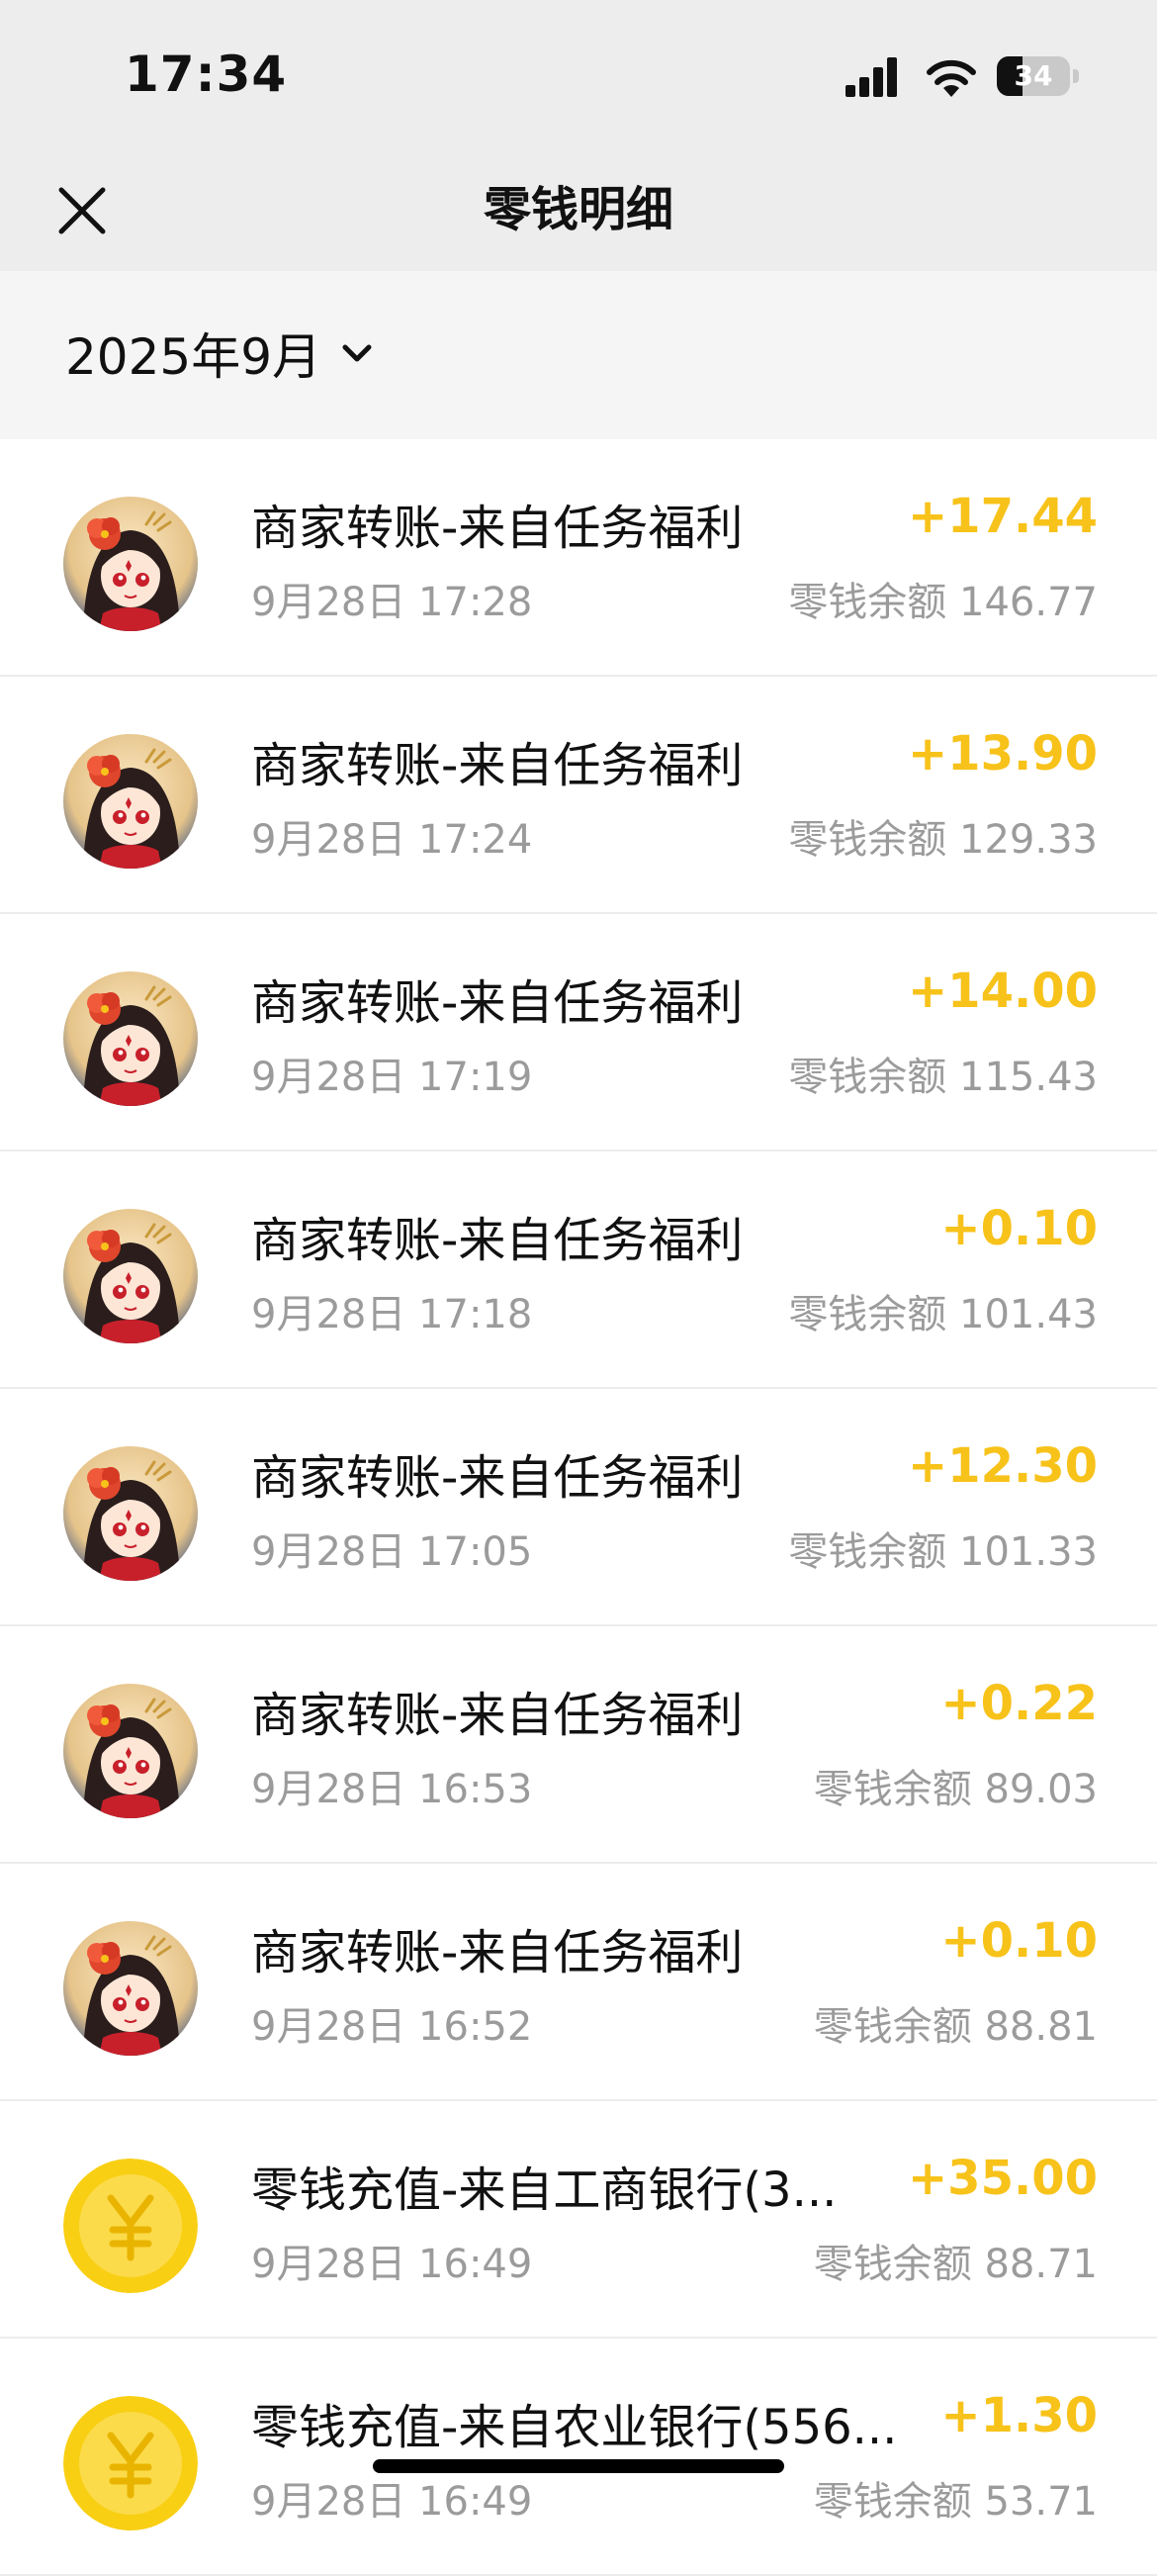 The width and height of the screenshot is (1157, 2576). I want to click on transaction-amount: +0.22, so click(1019, 1704).